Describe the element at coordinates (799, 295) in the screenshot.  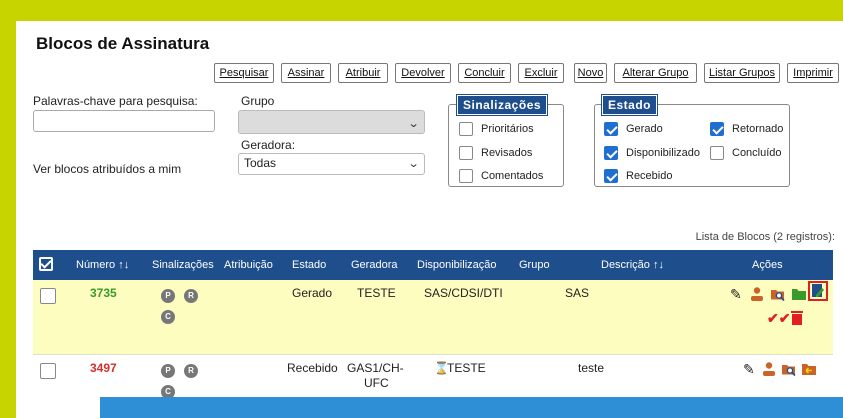
I see `folder-icon` at that location.